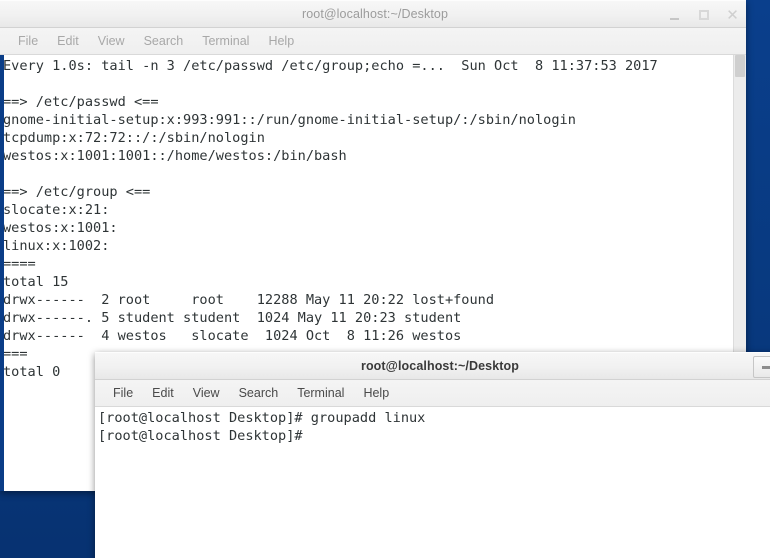 The image size is (770, 558). Describe the element at coordinates (134, 138) in the screenshot. I see `terminal-line: tcpdump:x:72:72::/:/sbin/nologin` at that location.